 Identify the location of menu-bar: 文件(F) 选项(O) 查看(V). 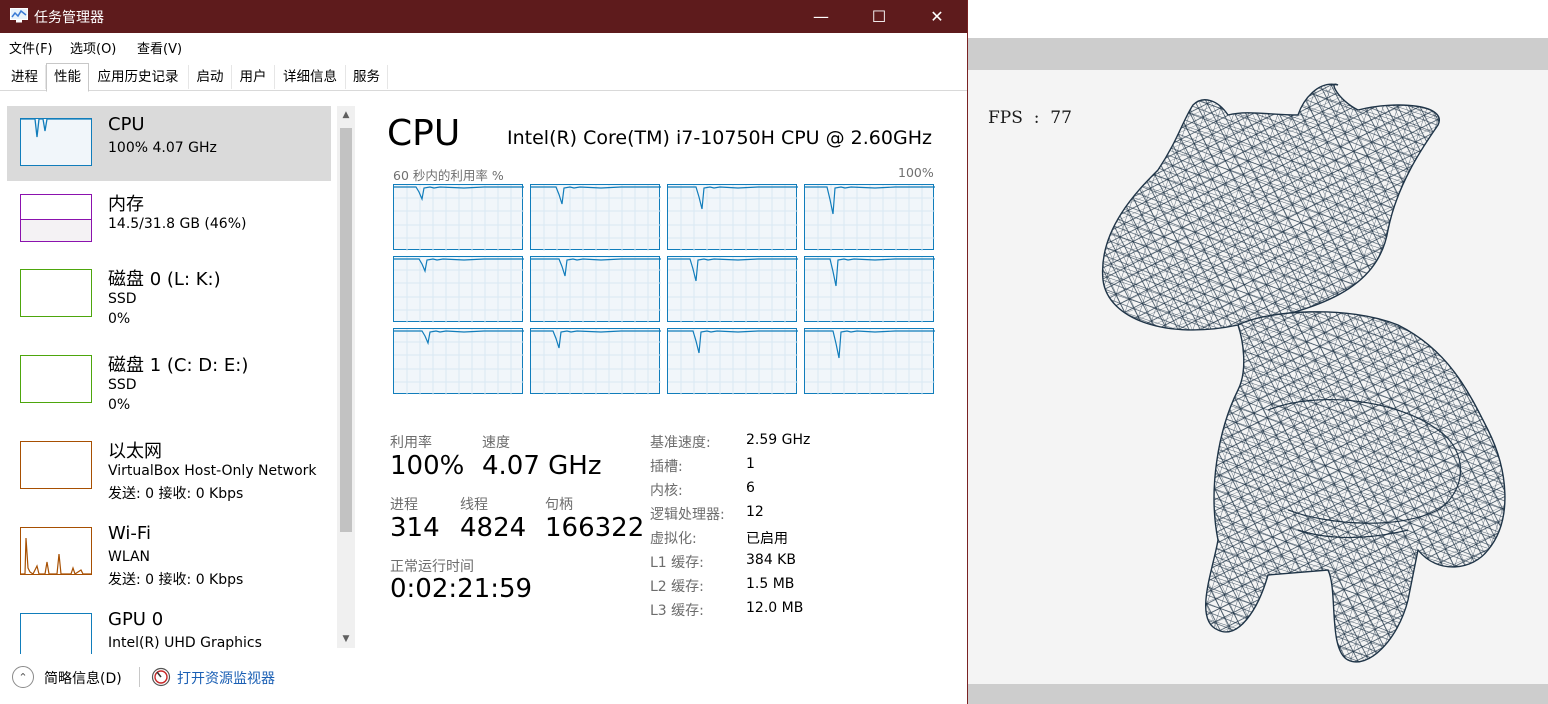
(483, 46).